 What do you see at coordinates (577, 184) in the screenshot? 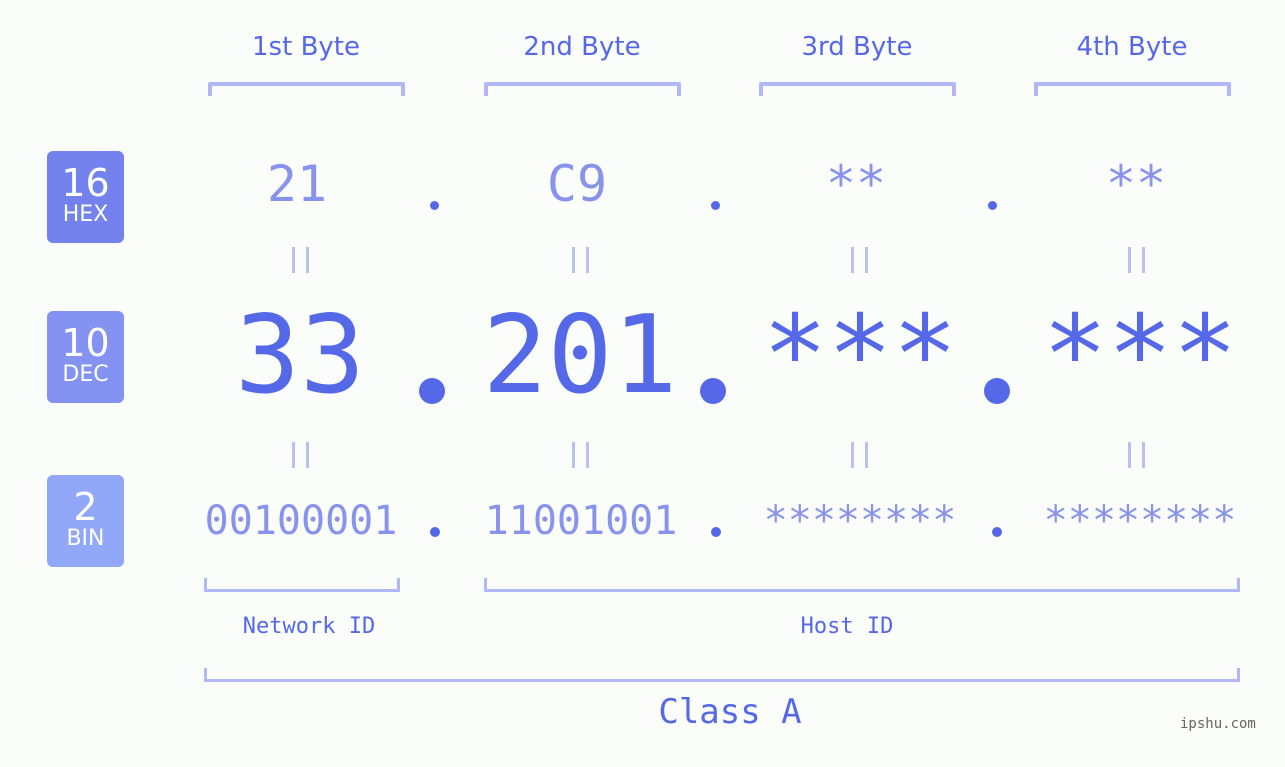
I see `hex-byte-2: C9` at bounding box center [577, 184].